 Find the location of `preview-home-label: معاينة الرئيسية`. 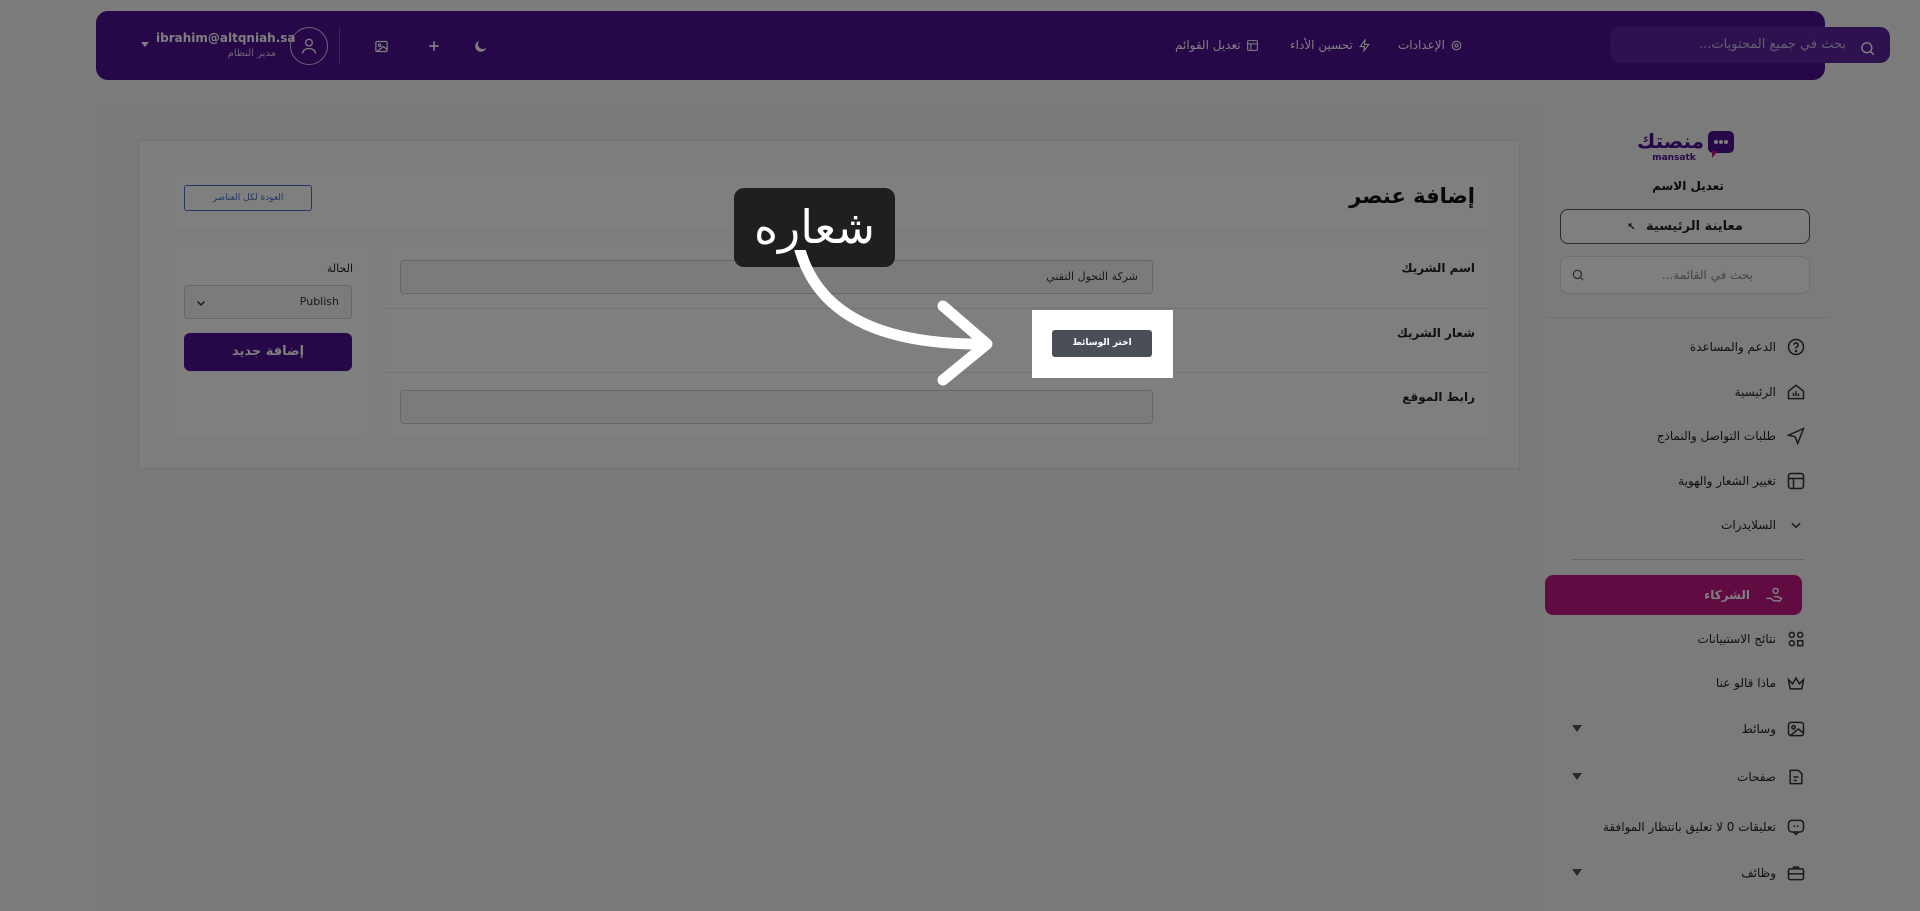

preview-home-label: معاينة الرئيسية is located at coordinates (1694, 226).